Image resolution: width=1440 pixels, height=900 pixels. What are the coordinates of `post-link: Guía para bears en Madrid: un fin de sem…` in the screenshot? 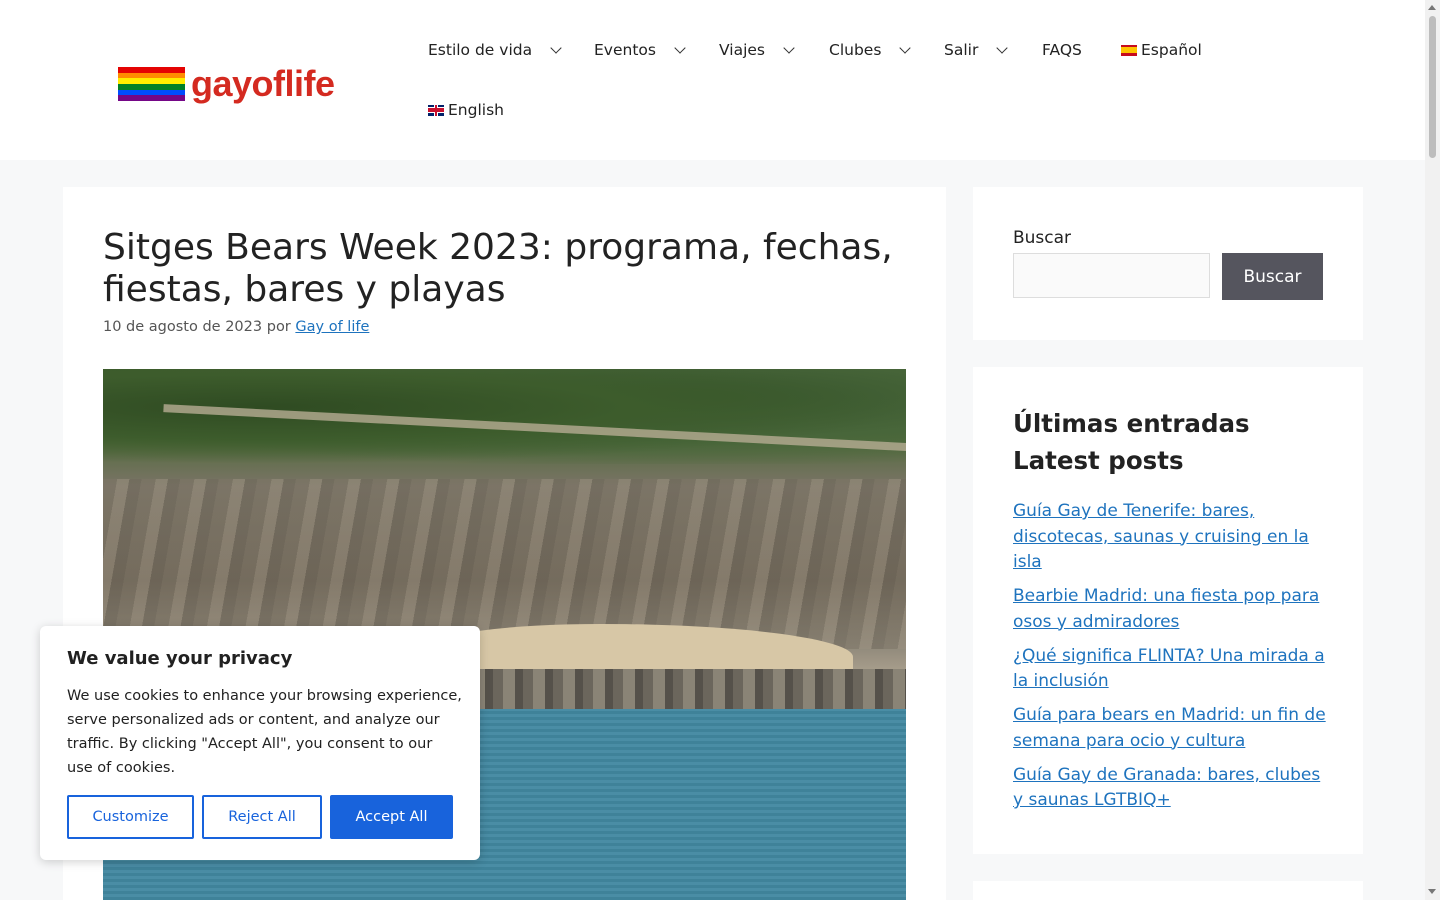 It's located at (1169, 728).